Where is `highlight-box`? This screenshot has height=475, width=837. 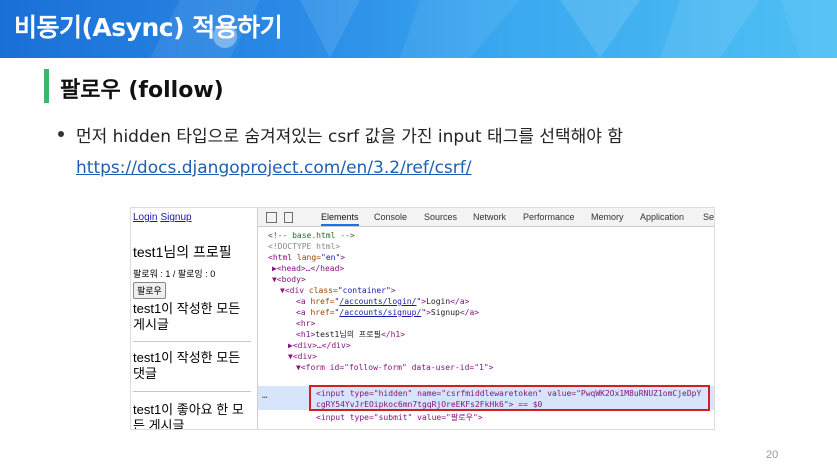
highlight-box is located at coordinates (509, 398).